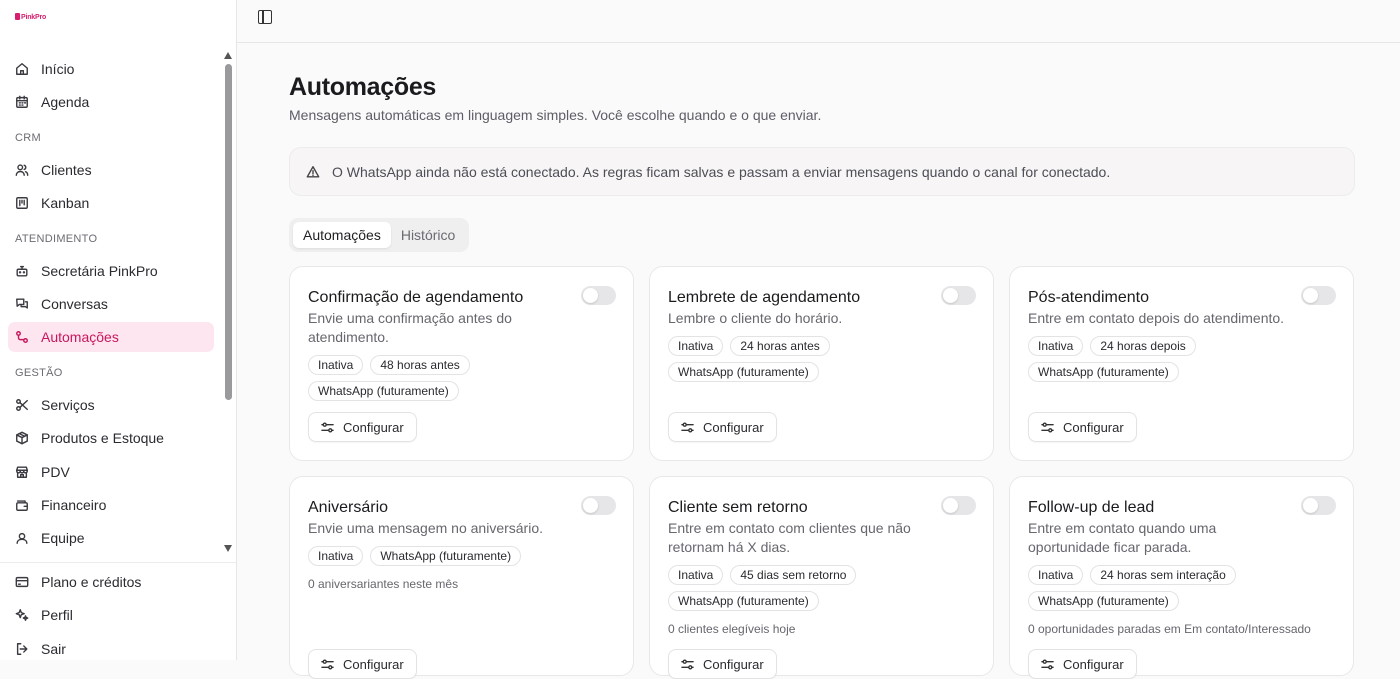 The height and width of the screenshot is (679, 1400). What do you see at coordinates (111, 69) in the screenshot?
I see `sidebar-item-inicio: Início` at bounding box center [111, 69].